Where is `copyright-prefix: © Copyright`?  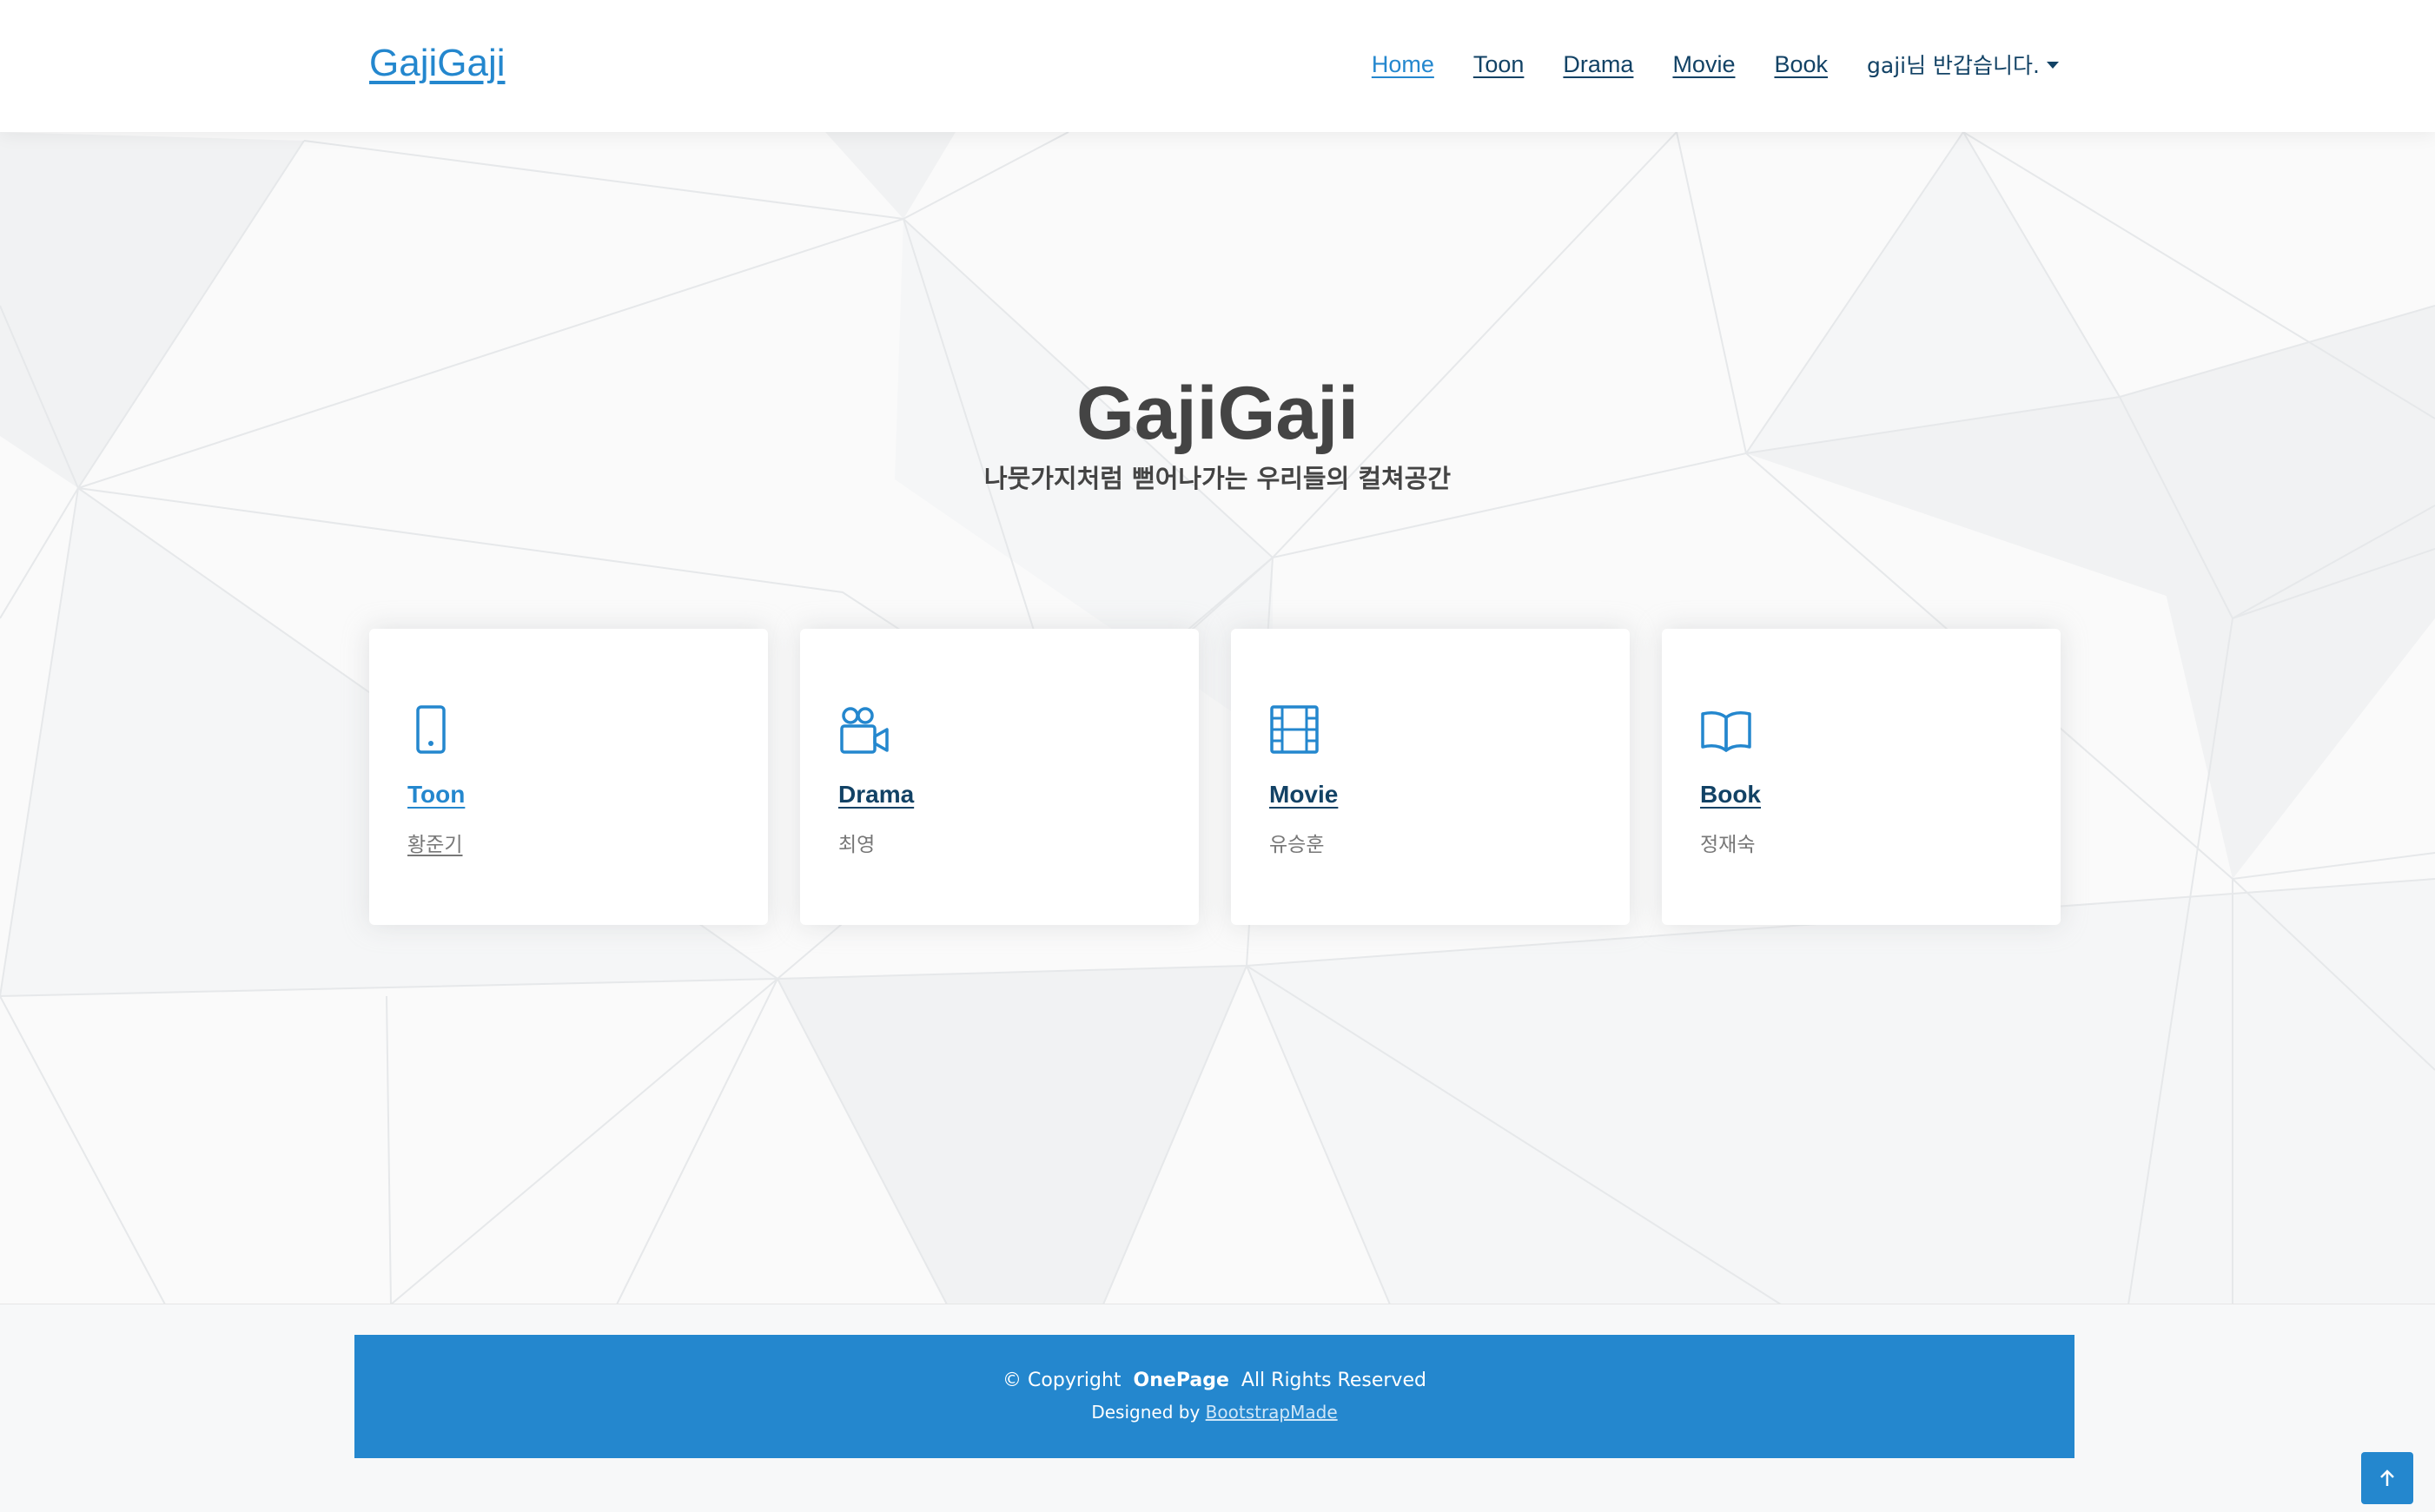 copyright-prefix: © Copyright is located at coordinates (1062, 1380).